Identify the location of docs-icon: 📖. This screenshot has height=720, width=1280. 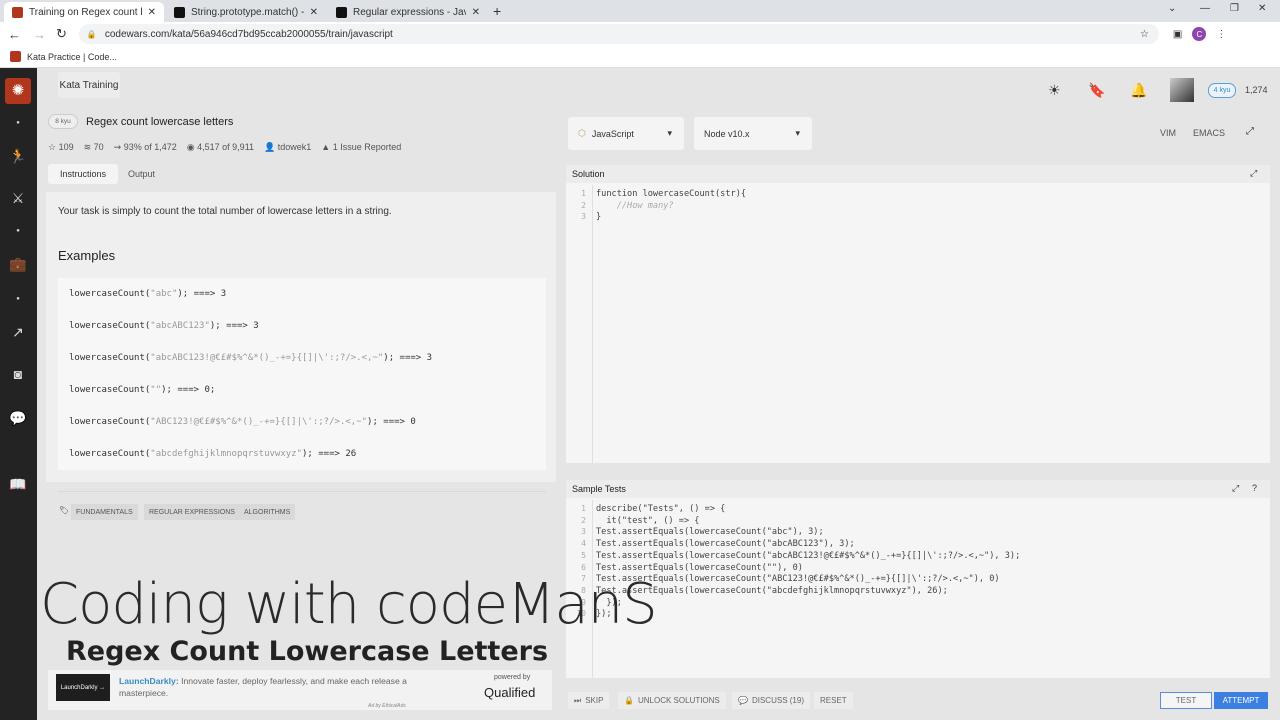
(18, 484).